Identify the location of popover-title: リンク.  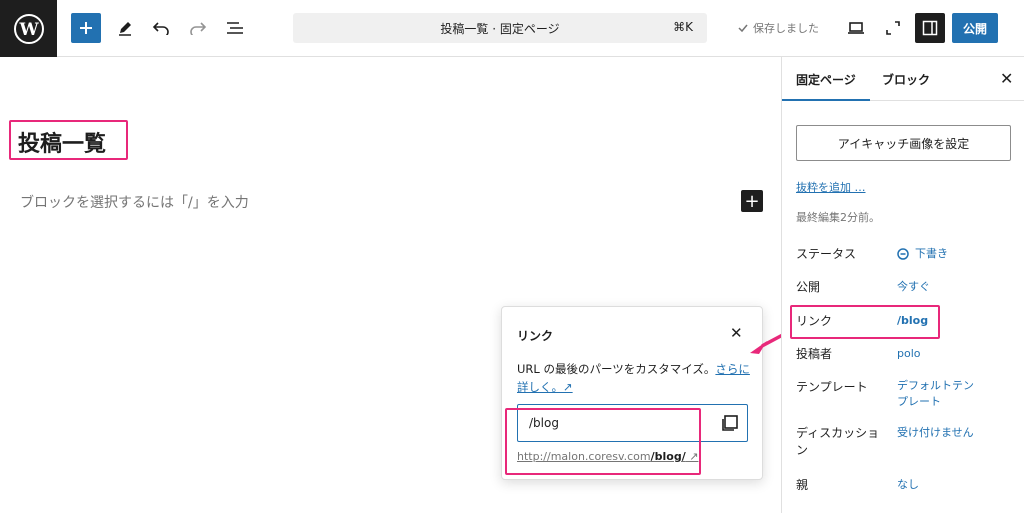
(535, 336).